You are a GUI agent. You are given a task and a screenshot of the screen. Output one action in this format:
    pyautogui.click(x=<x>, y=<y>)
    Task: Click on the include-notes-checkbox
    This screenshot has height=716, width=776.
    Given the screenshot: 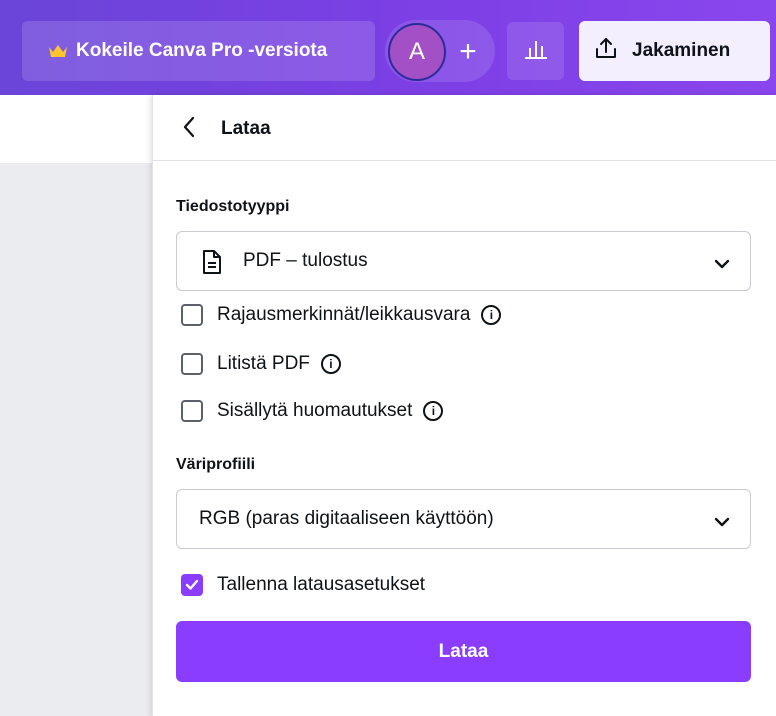 What is the action you would take?
    pyautogui.click(x=192, y=411)
    